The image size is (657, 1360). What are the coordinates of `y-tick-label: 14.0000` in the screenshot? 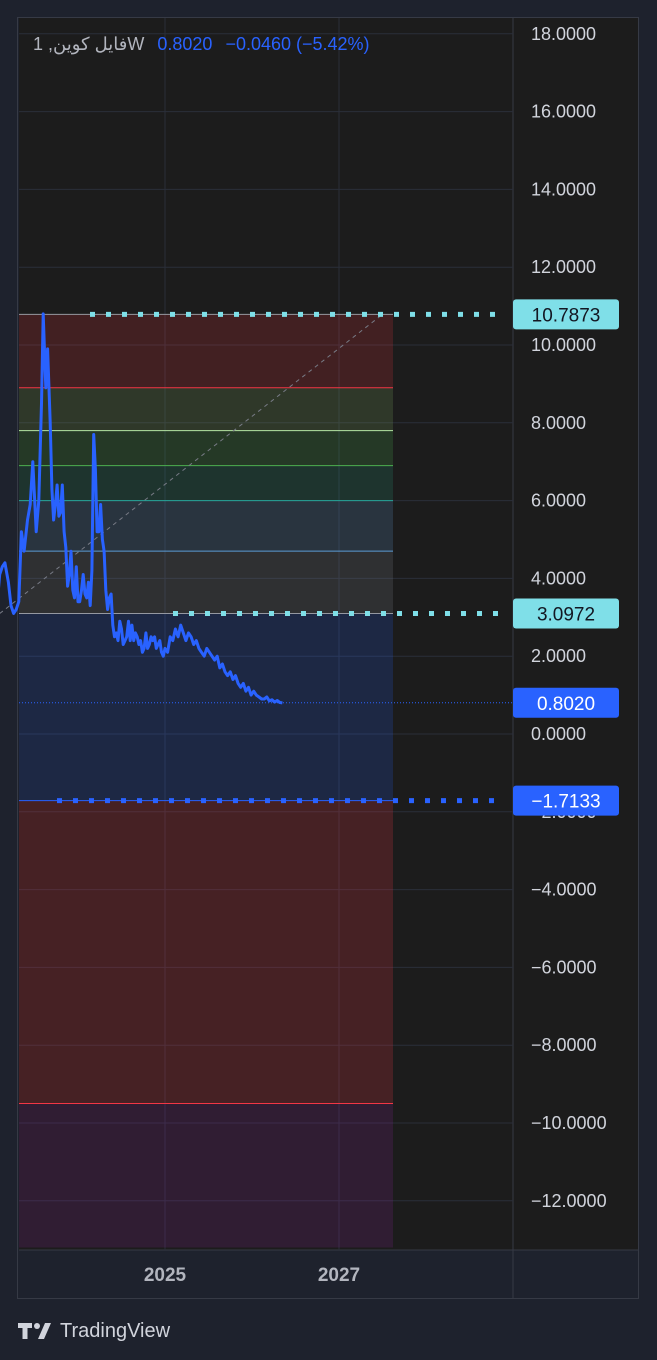 It's located at (563, 189).